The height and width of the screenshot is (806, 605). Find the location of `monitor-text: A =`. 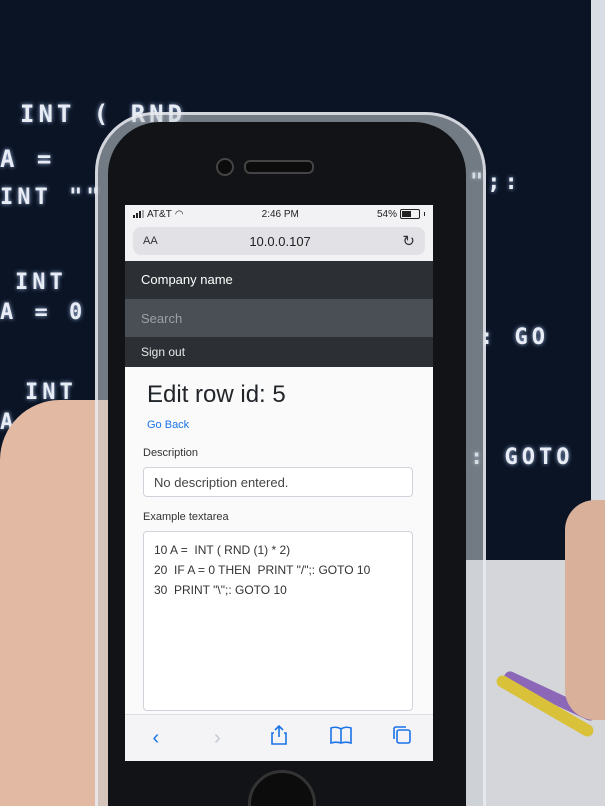

monitor-text: A = is located at coordinates (28, 159).